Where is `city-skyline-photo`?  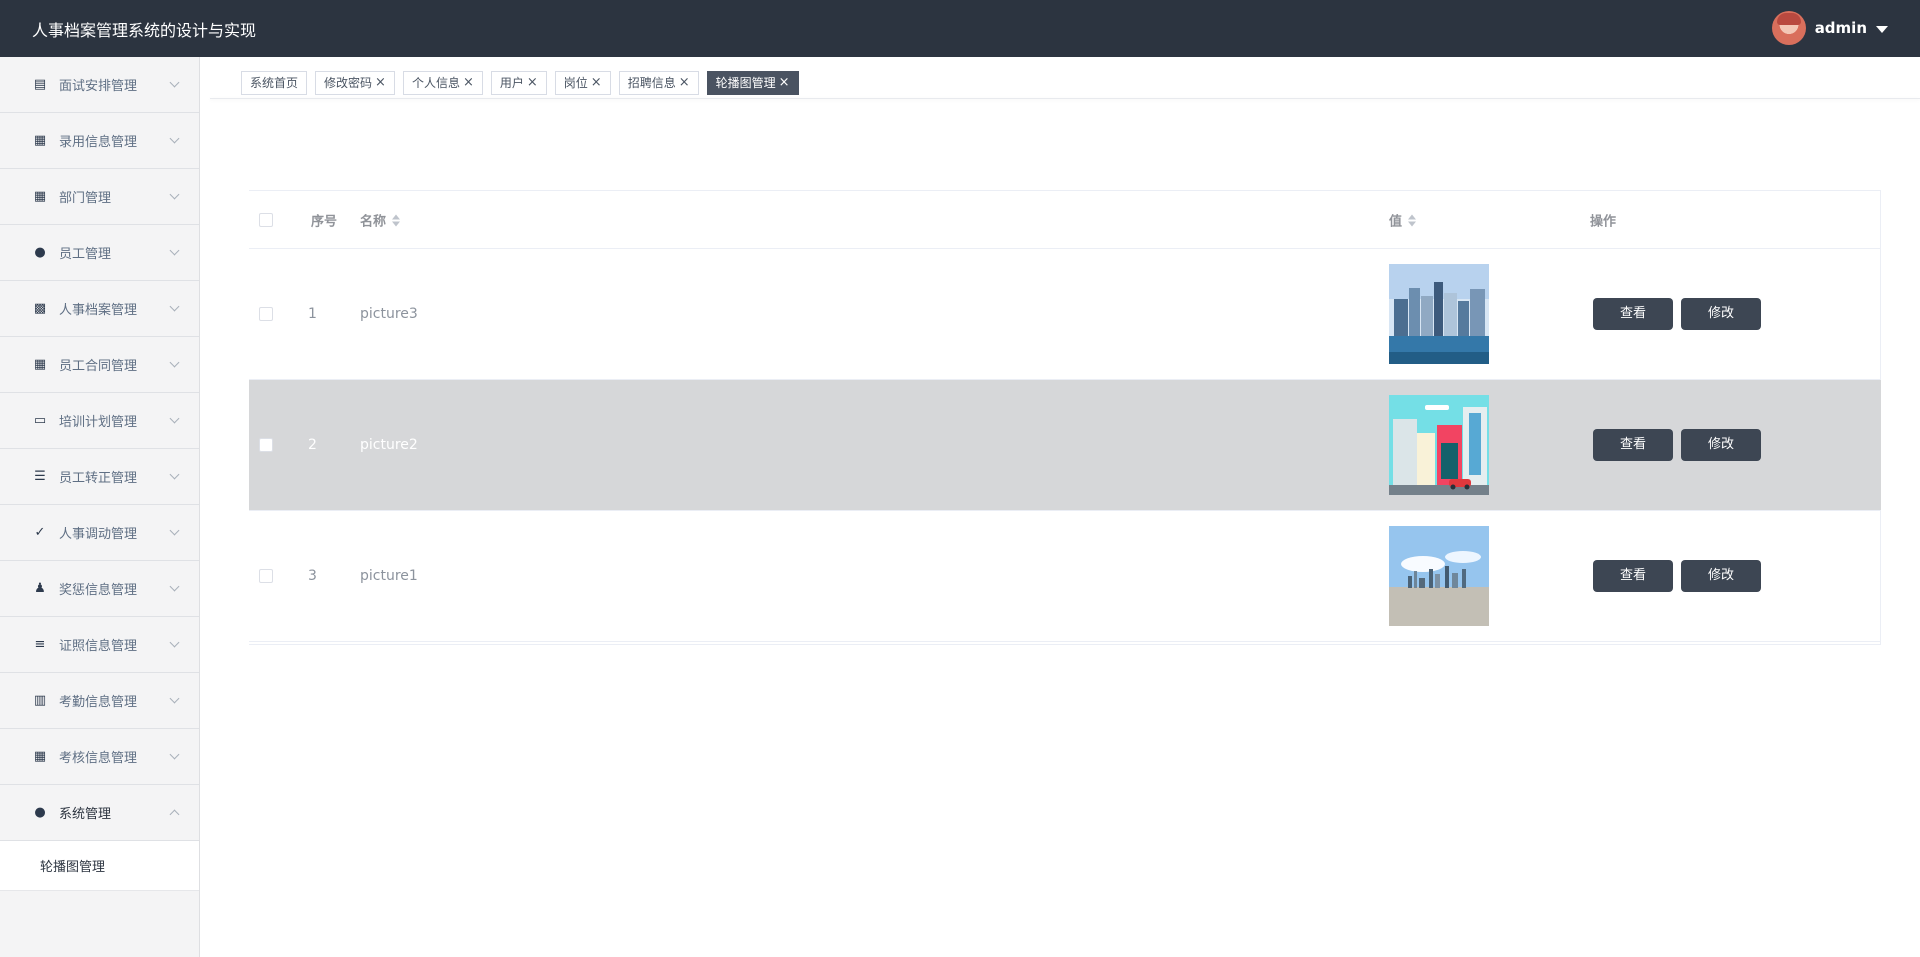 city-skyline-photo is located at coordinates (1439, 314).